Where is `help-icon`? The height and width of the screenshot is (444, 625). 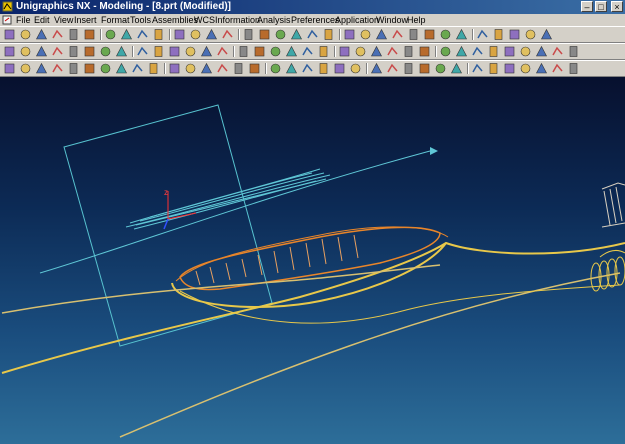 help-icon is located at coordinates (546, 34).